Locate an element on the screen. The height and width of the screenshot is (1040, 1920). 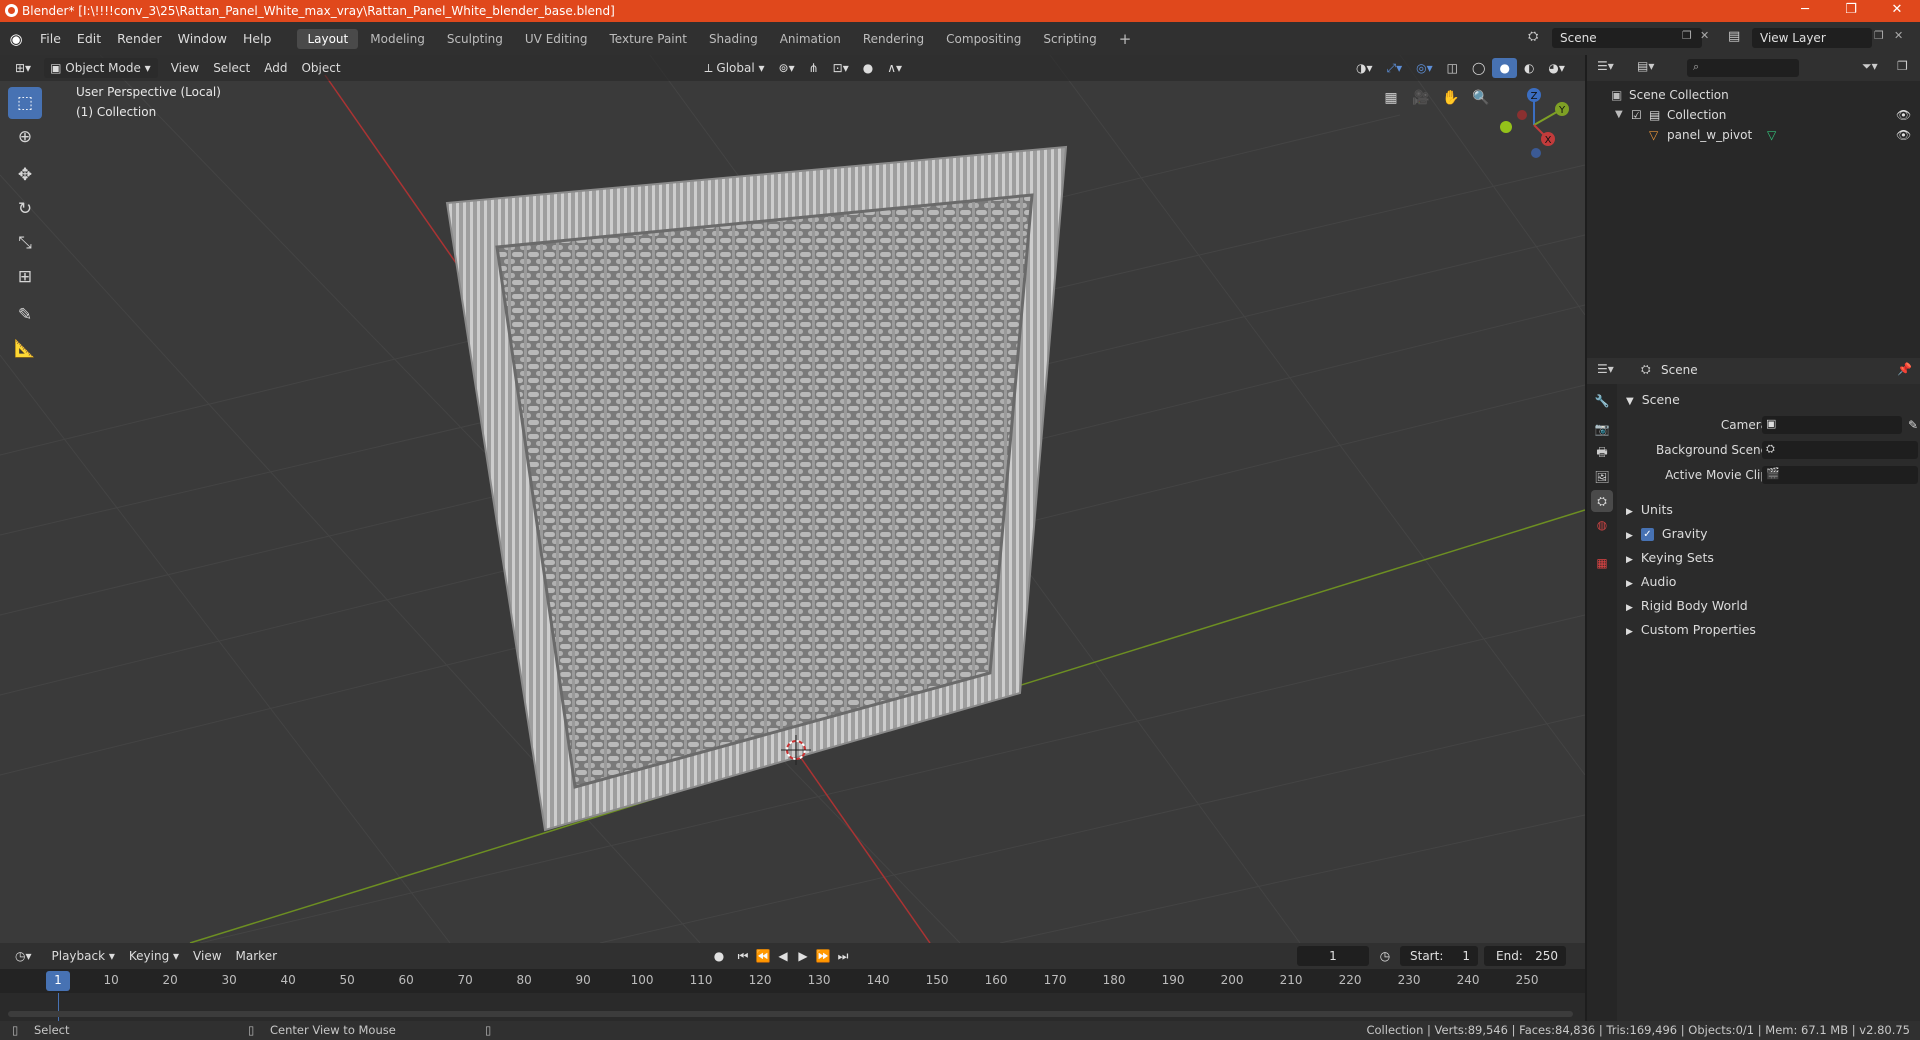
wireframe-shading-icon: ◯ is located at coordinates (1478, 68).